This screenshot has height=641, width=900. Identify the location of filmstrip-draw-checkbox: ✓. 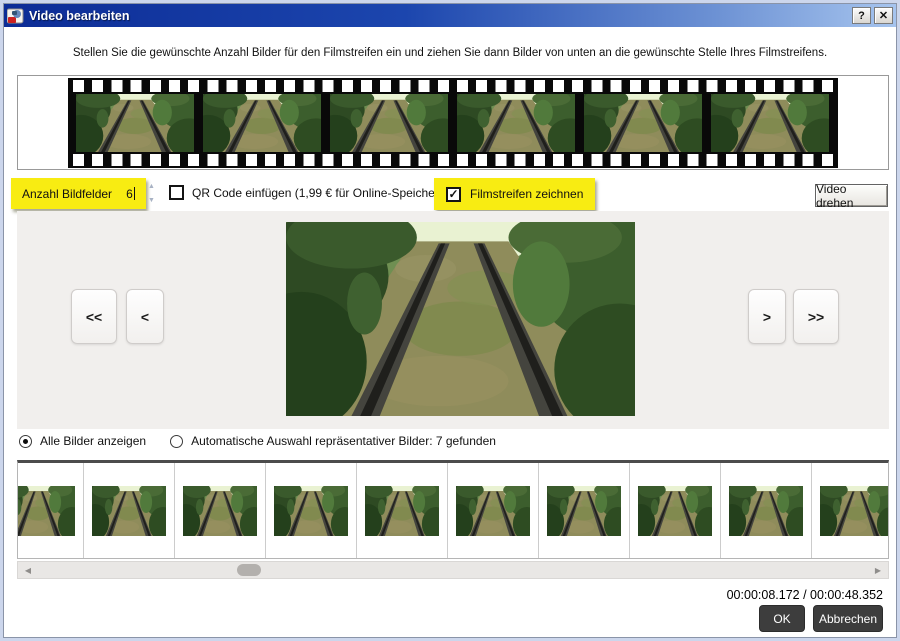
(453, 194).